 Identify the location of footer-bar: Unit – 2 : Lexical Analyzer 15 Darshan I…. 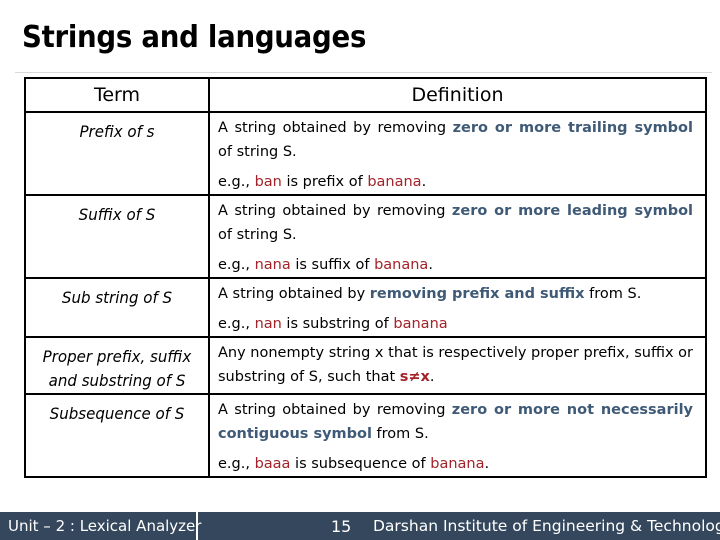
(360, 526).